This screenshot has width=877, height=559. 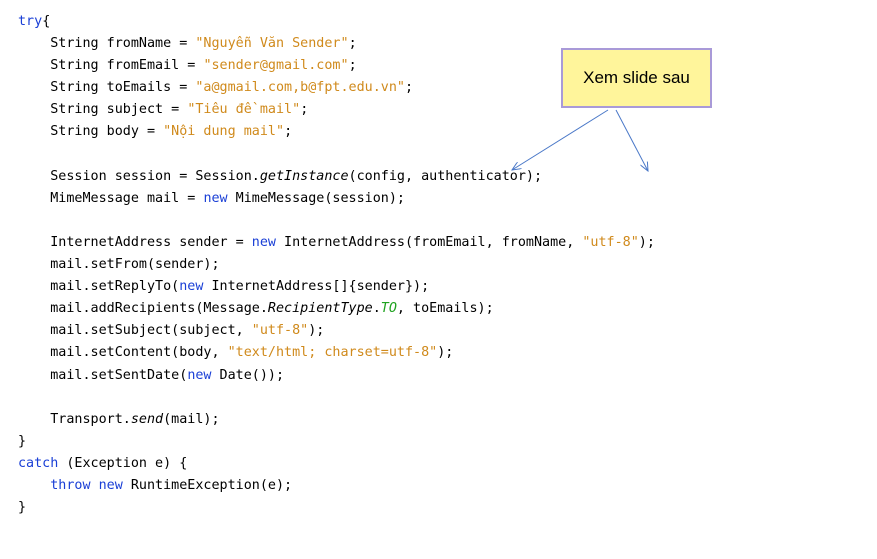 What do you see at coordinates (560, 139) in the screenshot?
I see `arrow-to-getinstance` at bounding box center [560, 139].